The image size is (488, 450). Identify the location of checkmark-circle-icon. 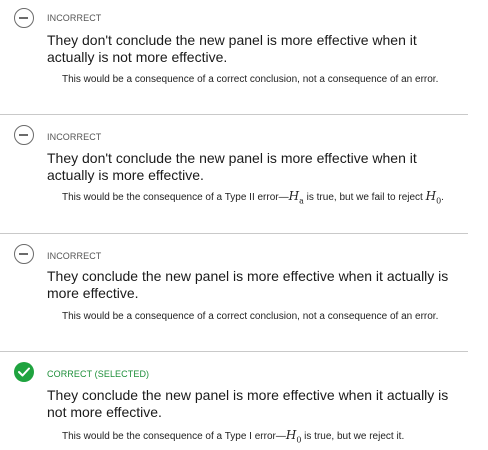
(24, 372).